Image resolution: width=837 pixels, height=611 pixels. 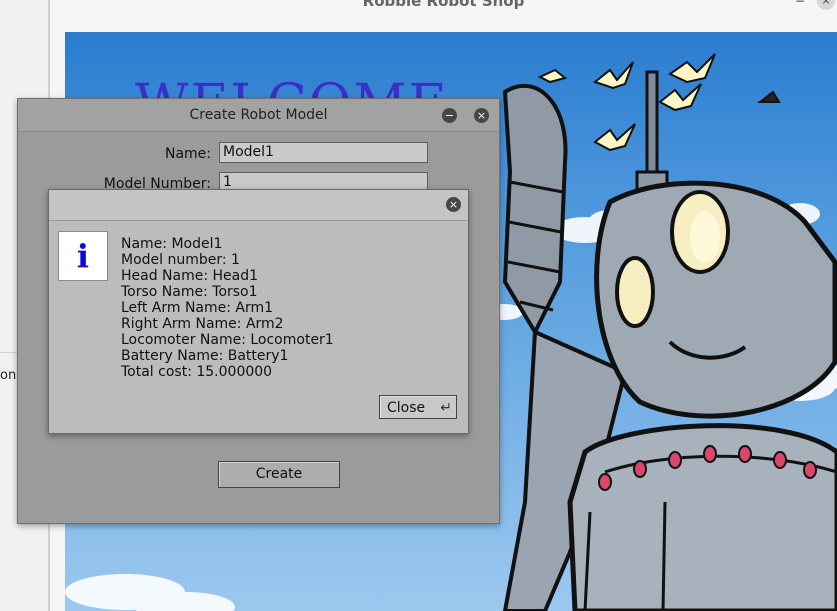 What do you see at coordinates (190, 276) in the screenshot?
I see `message-line: Head Name: Head1` at bounding box center [190, 276].